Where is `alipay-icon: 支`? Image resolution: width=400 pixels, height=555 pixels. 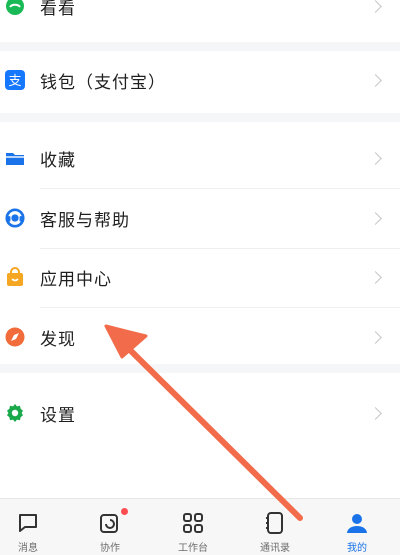 alipay-icon: 支 is located at coordinates (15, 80).